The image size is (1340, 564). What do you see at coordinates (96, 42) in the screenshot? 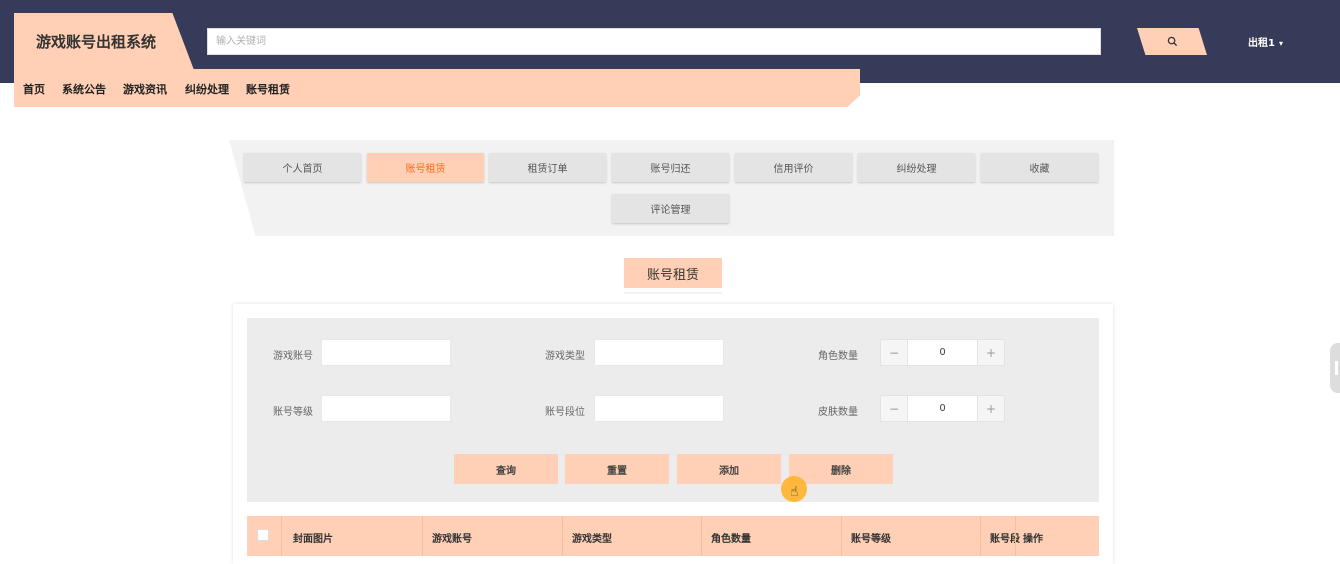
I see `site-title: 游戏账号出租系统` at bounding box center [96, 42].